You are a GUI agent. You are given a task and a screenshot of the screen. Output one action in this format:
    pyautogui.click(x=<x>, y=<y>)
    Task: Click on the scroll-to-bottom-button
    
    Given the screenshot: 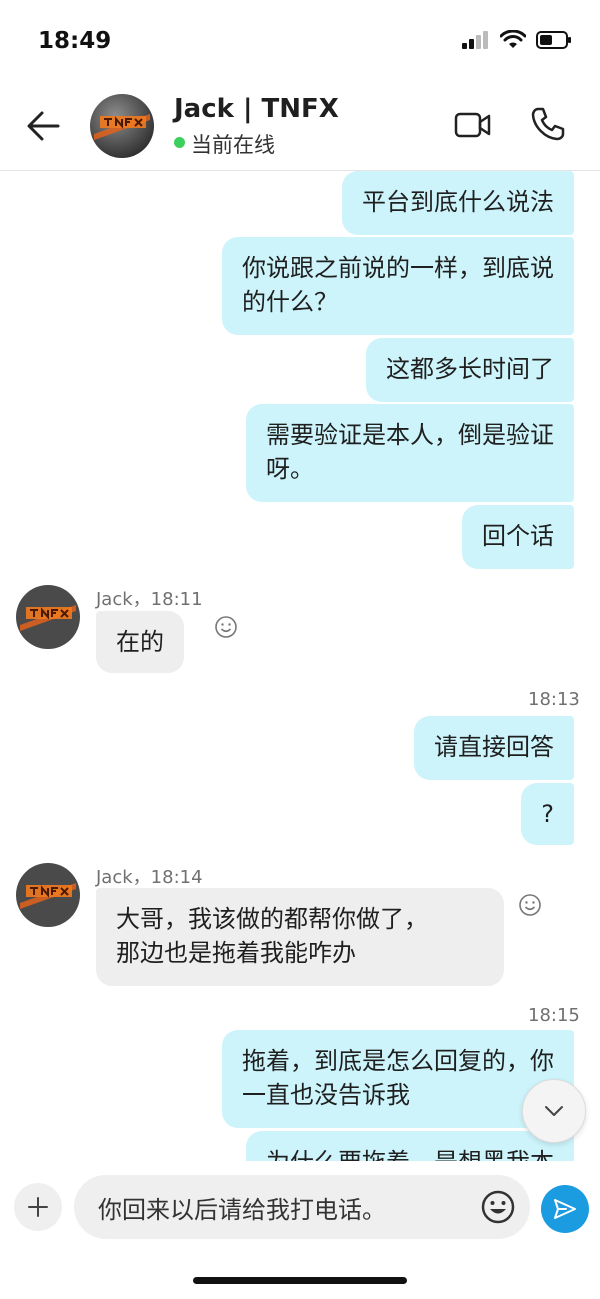 What is the action you would take?
    pyautogui.click(x=554, y=1111)
    